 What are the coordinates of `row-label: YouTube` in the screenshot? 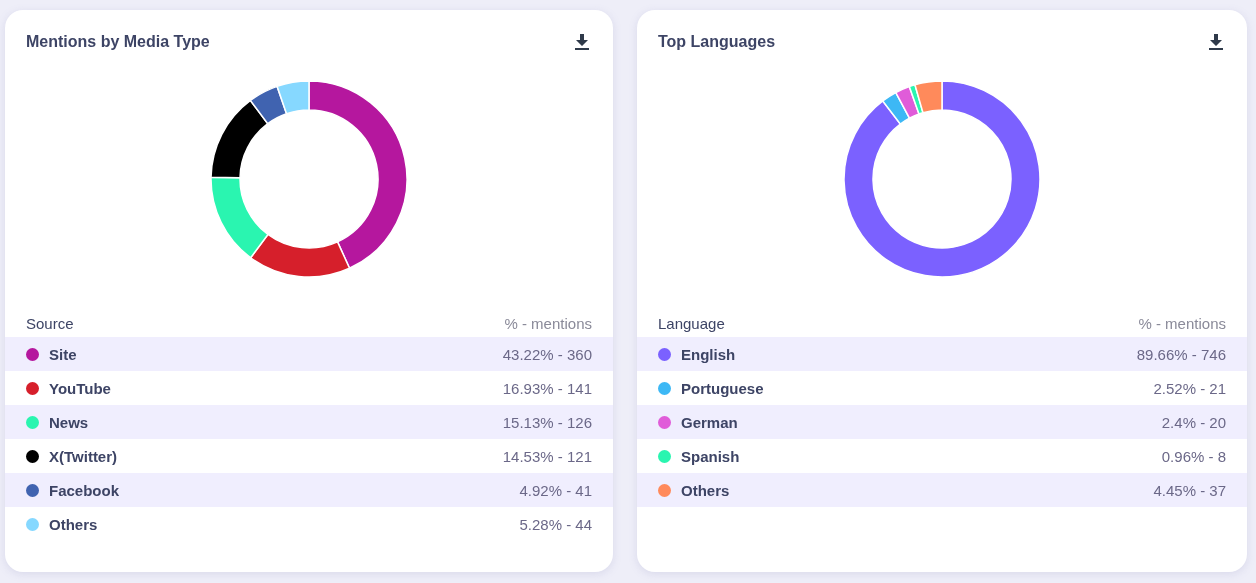 It's located at (80, 388).